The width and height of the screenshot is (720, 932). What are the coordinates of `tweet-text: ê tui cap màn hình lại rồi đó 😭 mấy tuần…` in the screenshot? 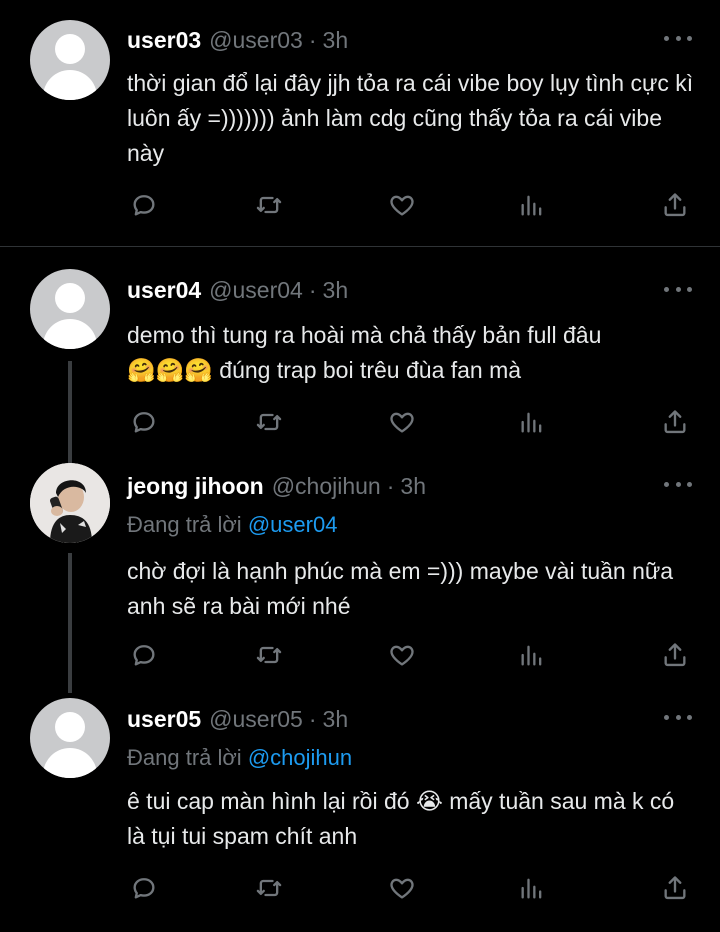 It's located at (401, 818).